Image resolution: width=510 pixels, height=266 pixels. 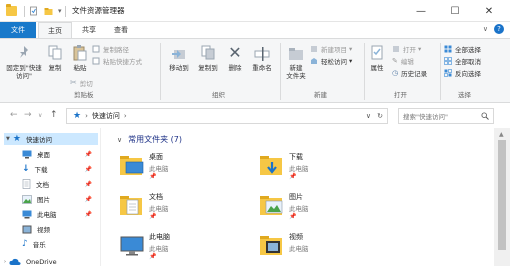 What do you see at coordinates (179, 58) in the screenshot?
I see `move-to-button: 移动到` at bounding box center [179, 58].